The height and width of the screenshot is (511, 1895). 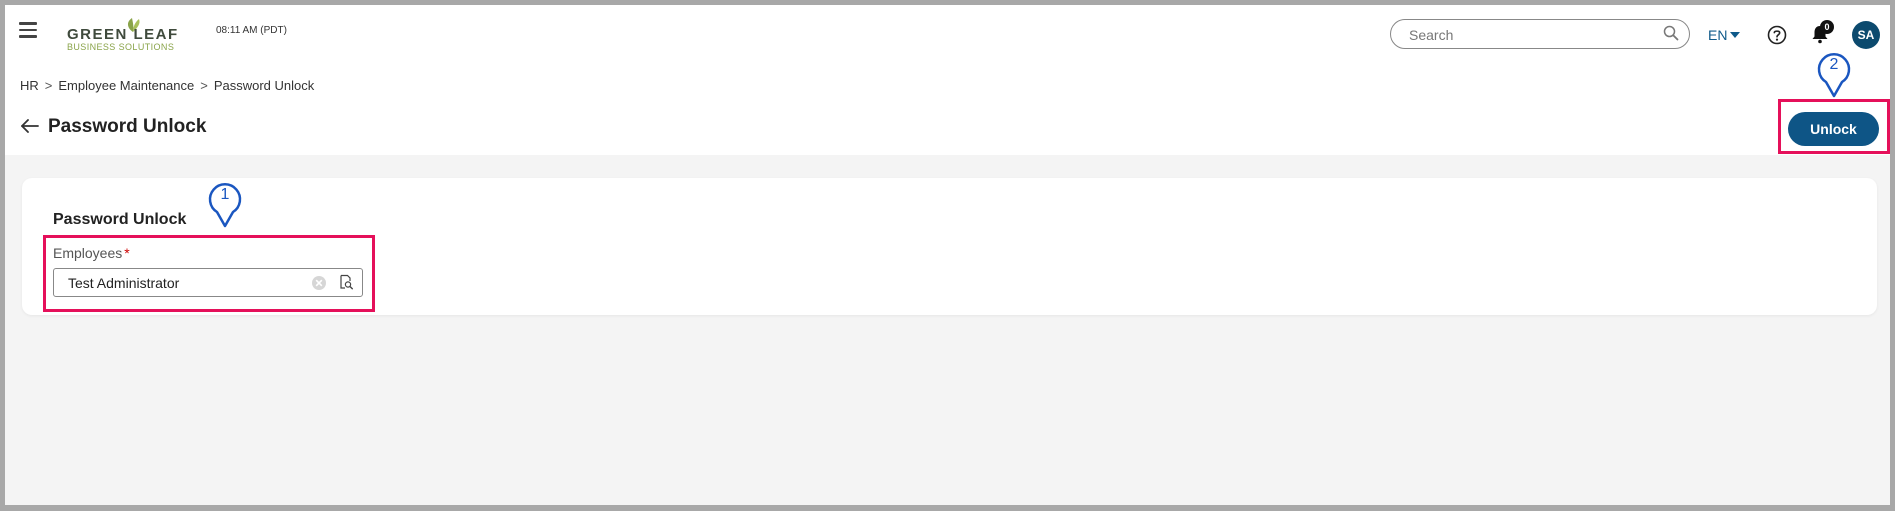 What do you see at coordinates (209, 273) in the screenshot?
I see `highlight-box-employees` at bounding box center [209, 273].